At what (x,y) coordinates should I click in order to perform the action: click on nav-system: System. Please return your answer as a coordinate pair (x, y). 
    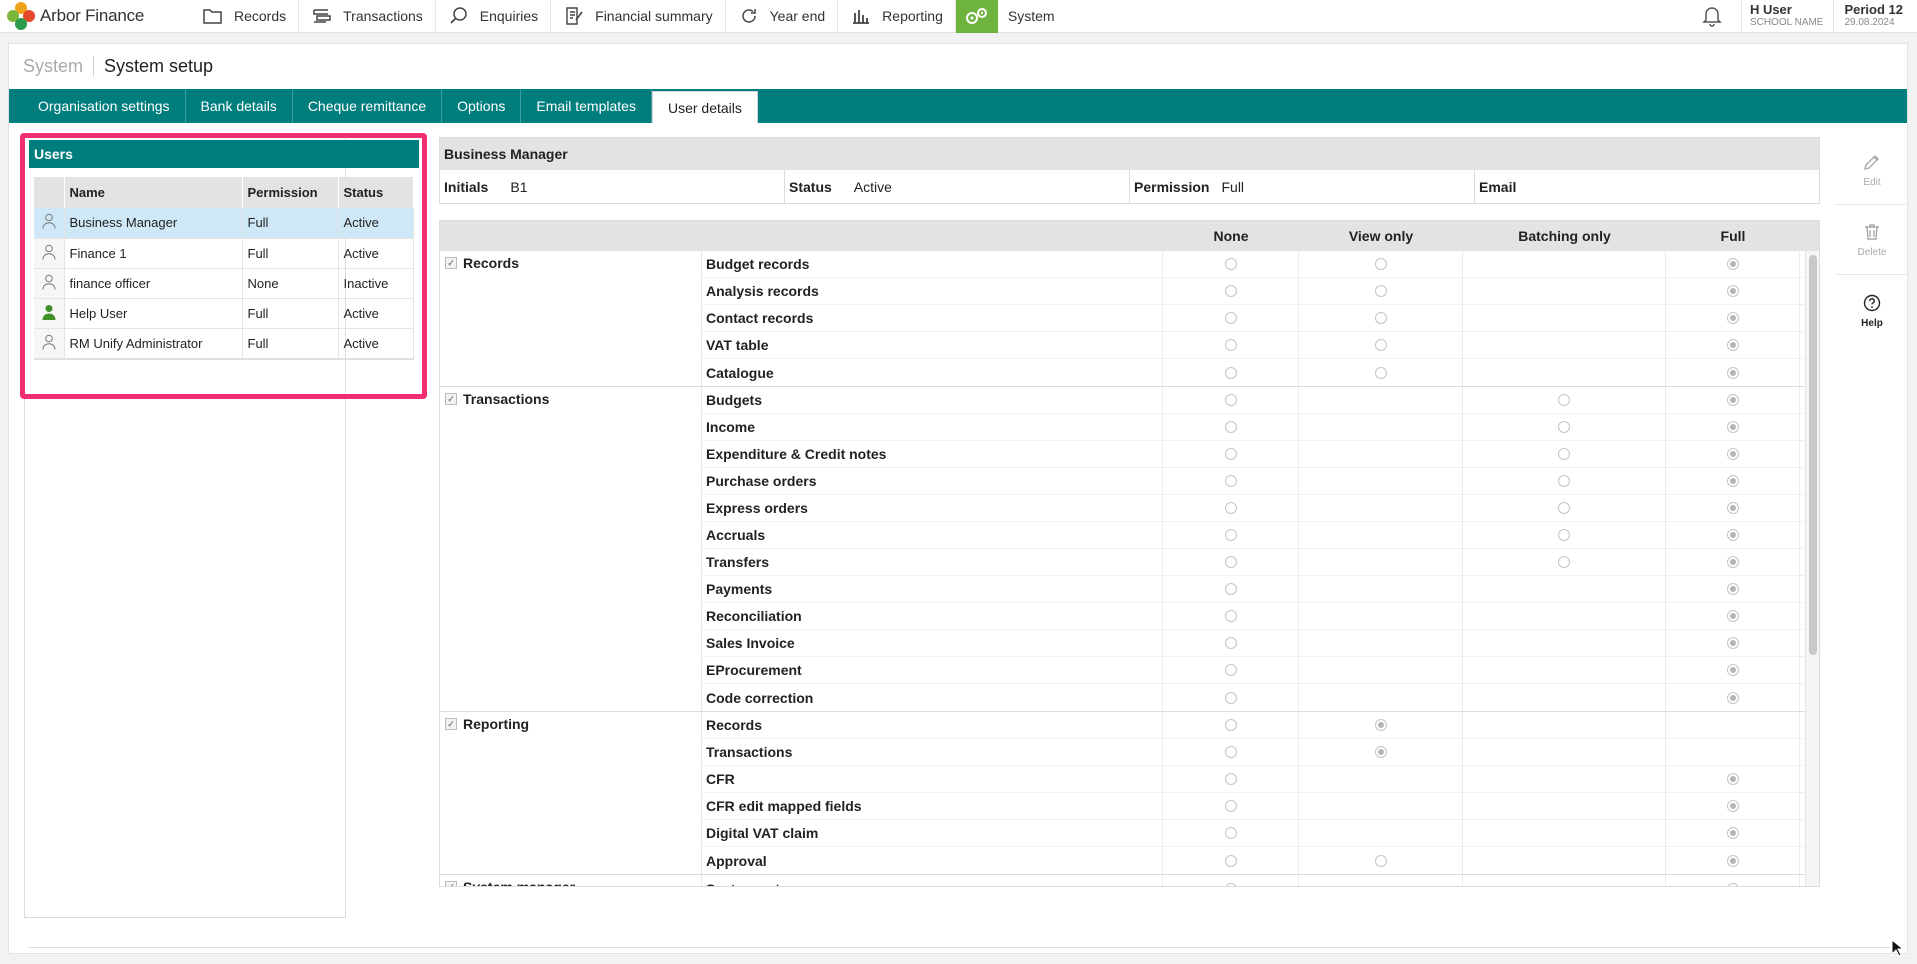
    Looking at the image, I should click on (1011, 16).